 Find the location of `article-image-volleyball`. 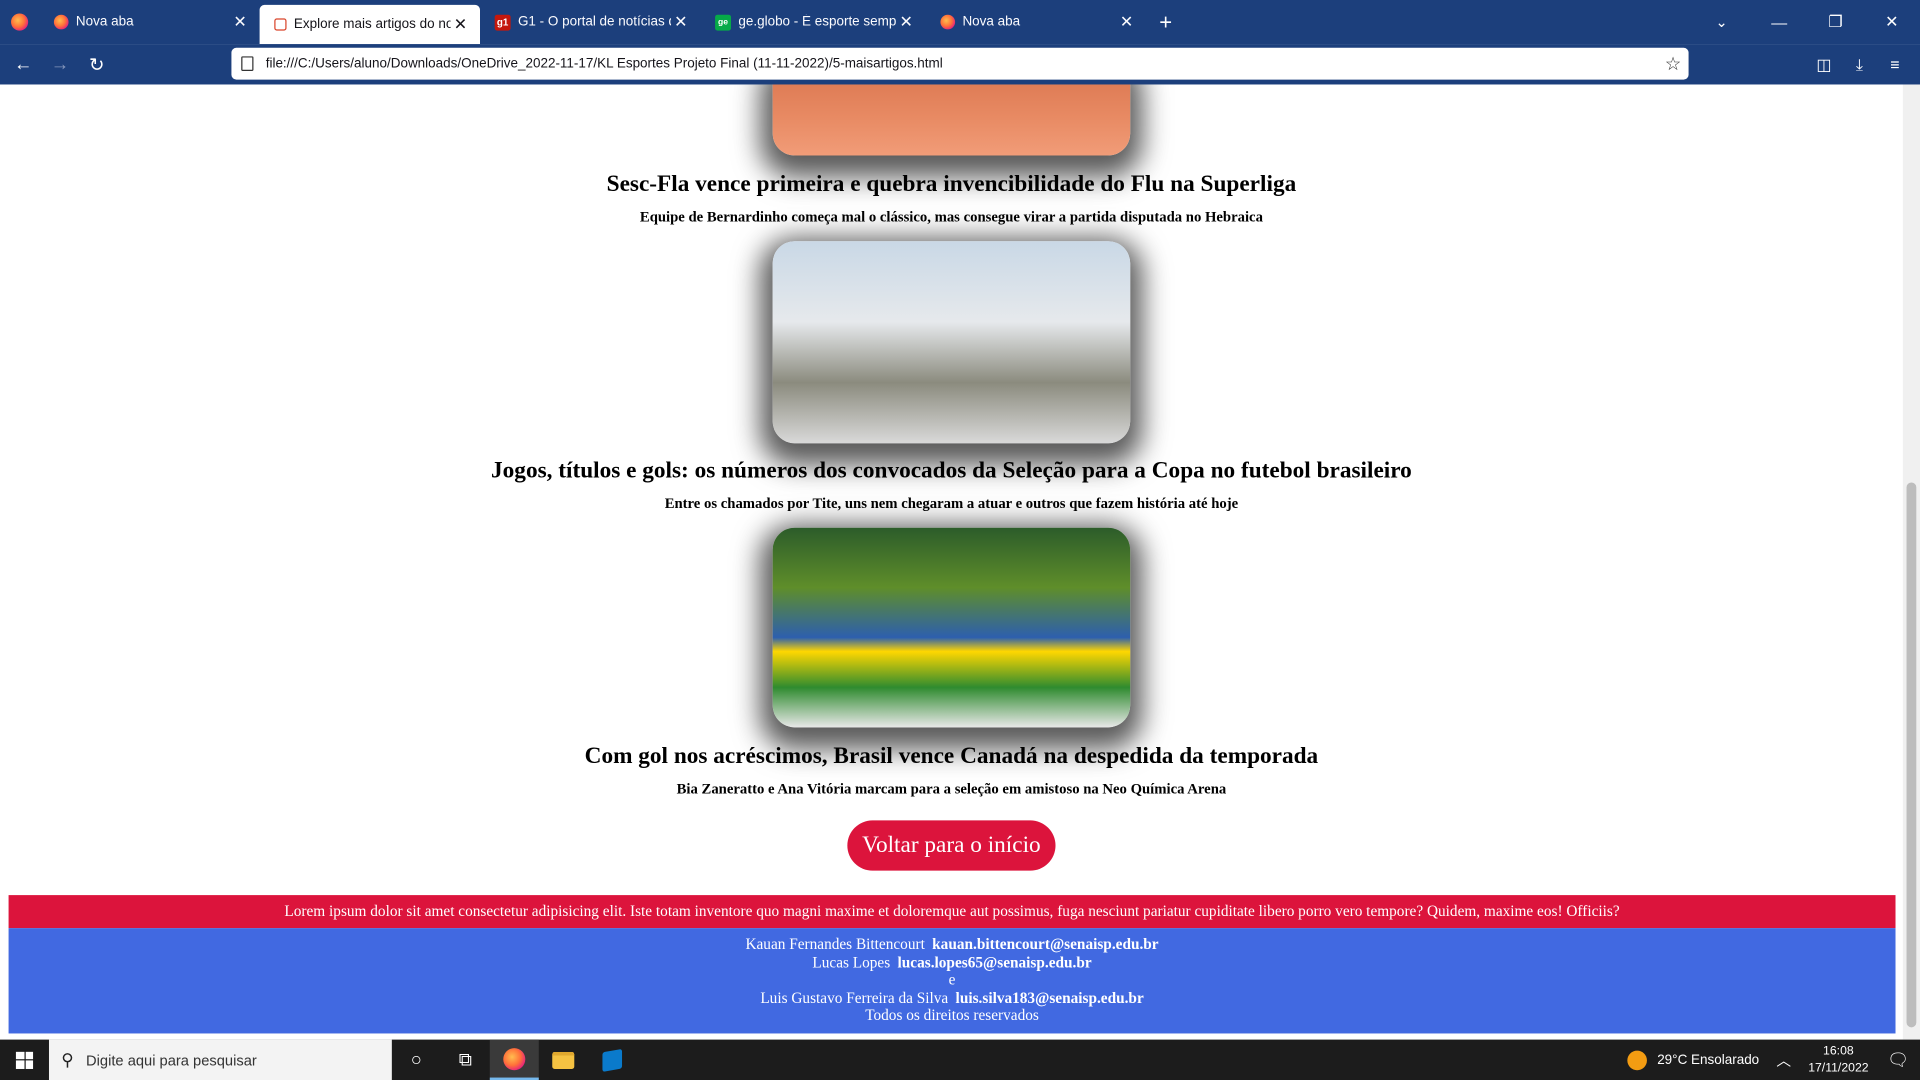

article-image-volleyball is located at coordinates (951, 120).